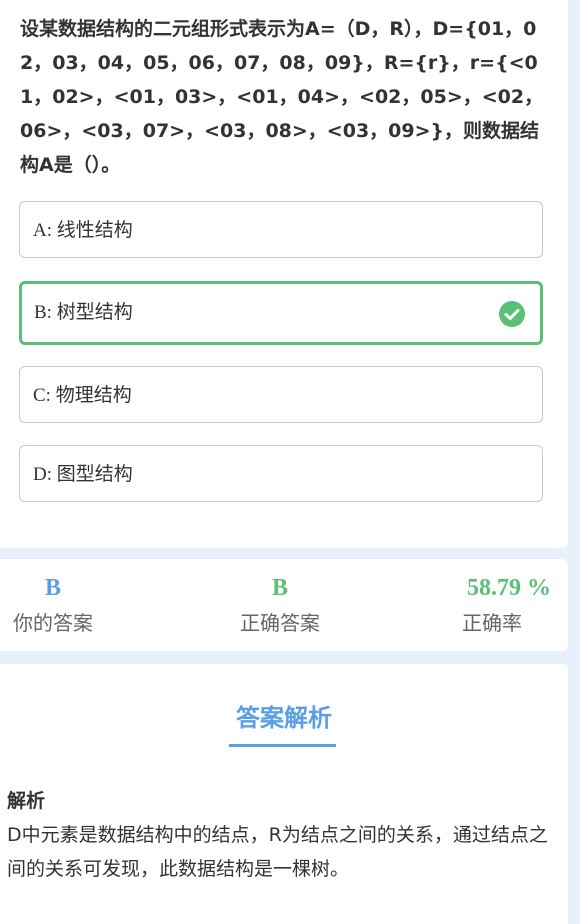 This screenshot has height=924, width=580. What do you see at coordinates (281, 473) in the screenshot?
I see `option-d: D: 图型结构` at bounding box center [281, 473].